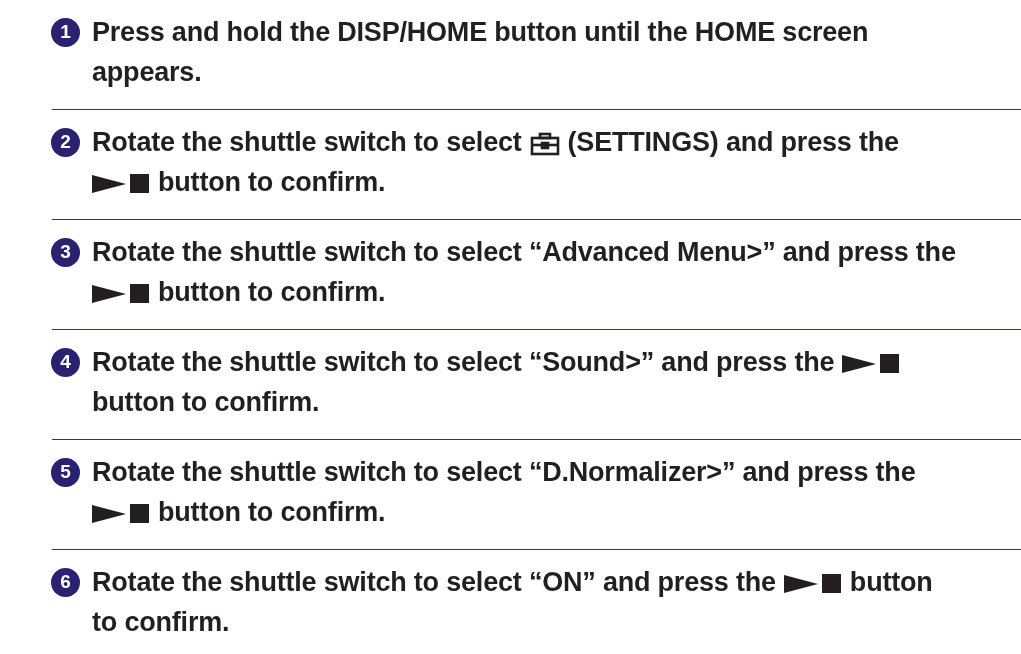 Image resolution: width=1021 pixels, height=654 pixels. I want to click on step-text: Press and hold the DISP/HOME button until the HOME screen, so click(480, 32).